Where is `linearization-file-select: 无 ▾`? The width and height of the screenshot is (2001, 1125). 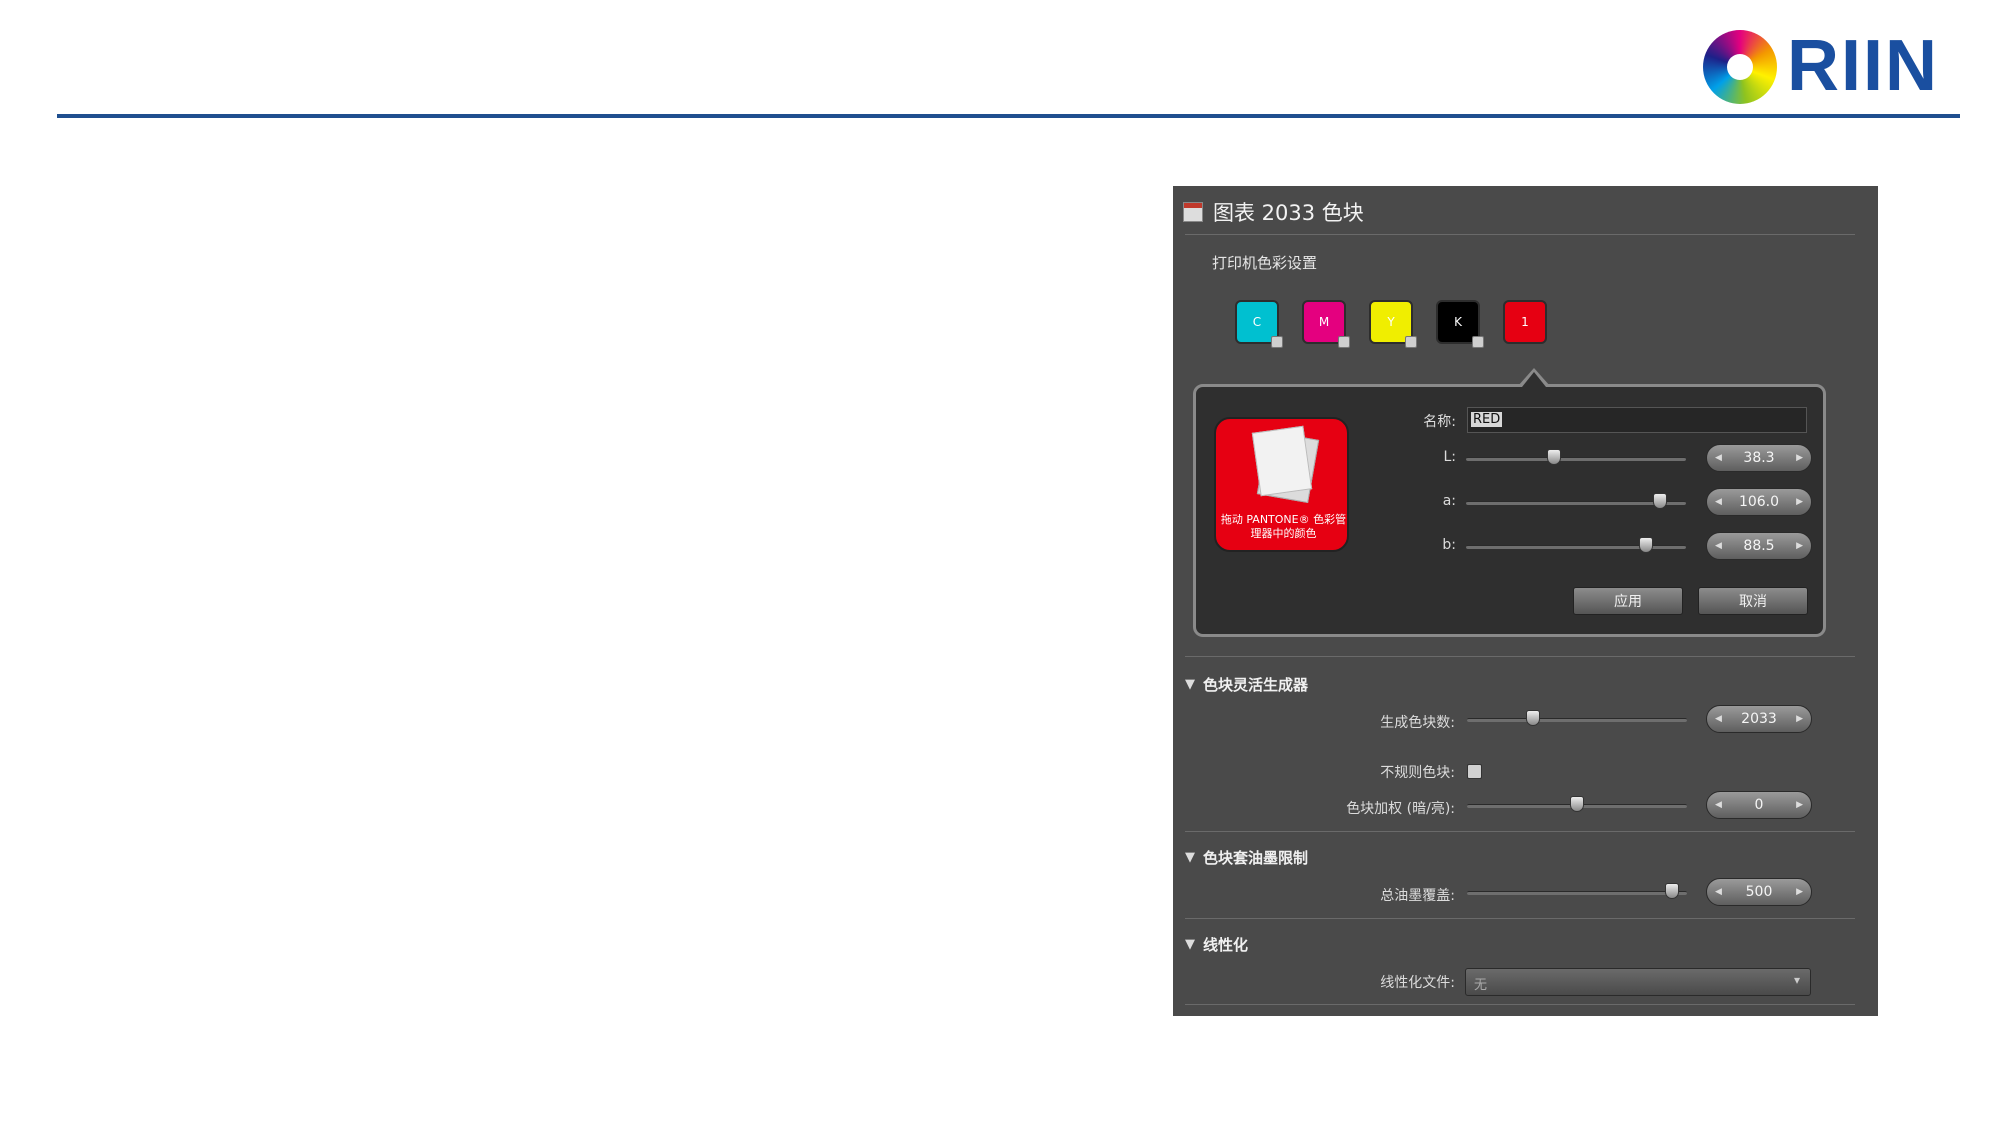
linearization-file-select: 无 ▾ is located at coordinates (1638, 982).